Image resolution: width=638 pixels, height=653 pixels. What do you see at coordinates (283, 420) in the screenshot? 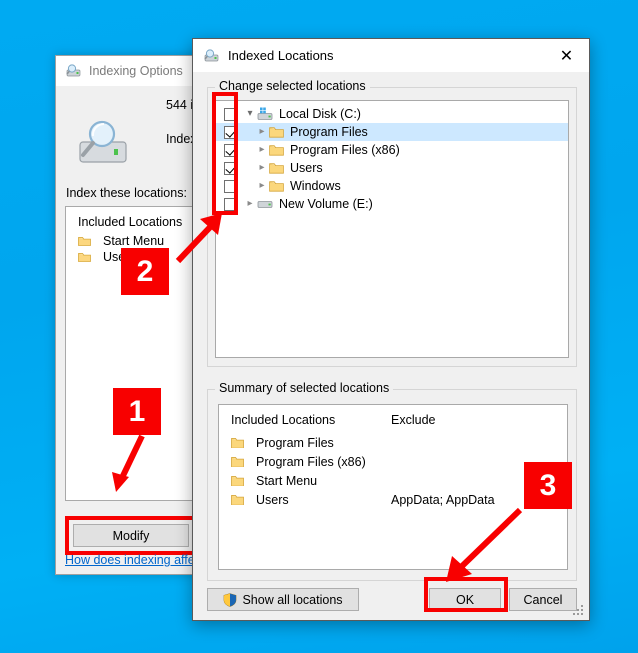
I see `summary-column-included: Included Locations` at bounding box center [283, 420].